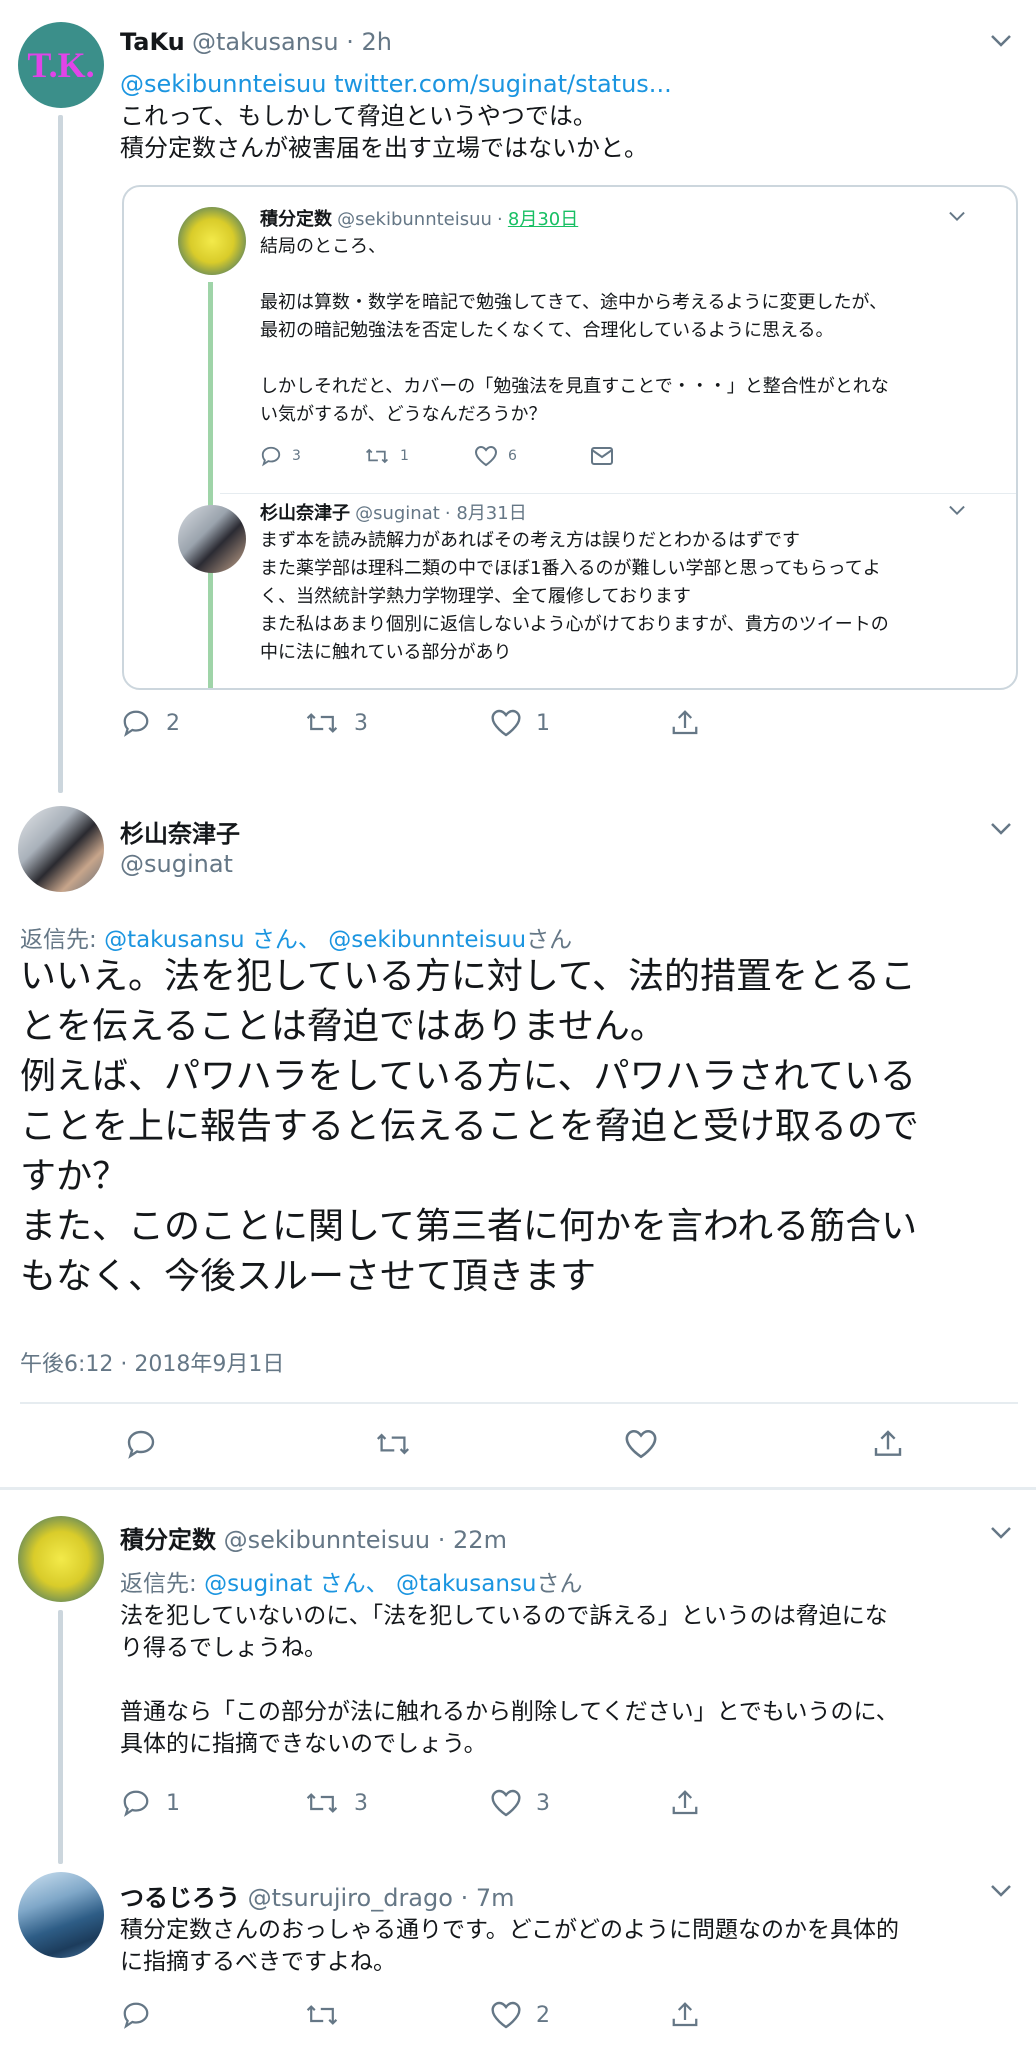 The height and width of the screenshot is (2048, 1036). I want to click on reply-count: 3, so click(296, 456).